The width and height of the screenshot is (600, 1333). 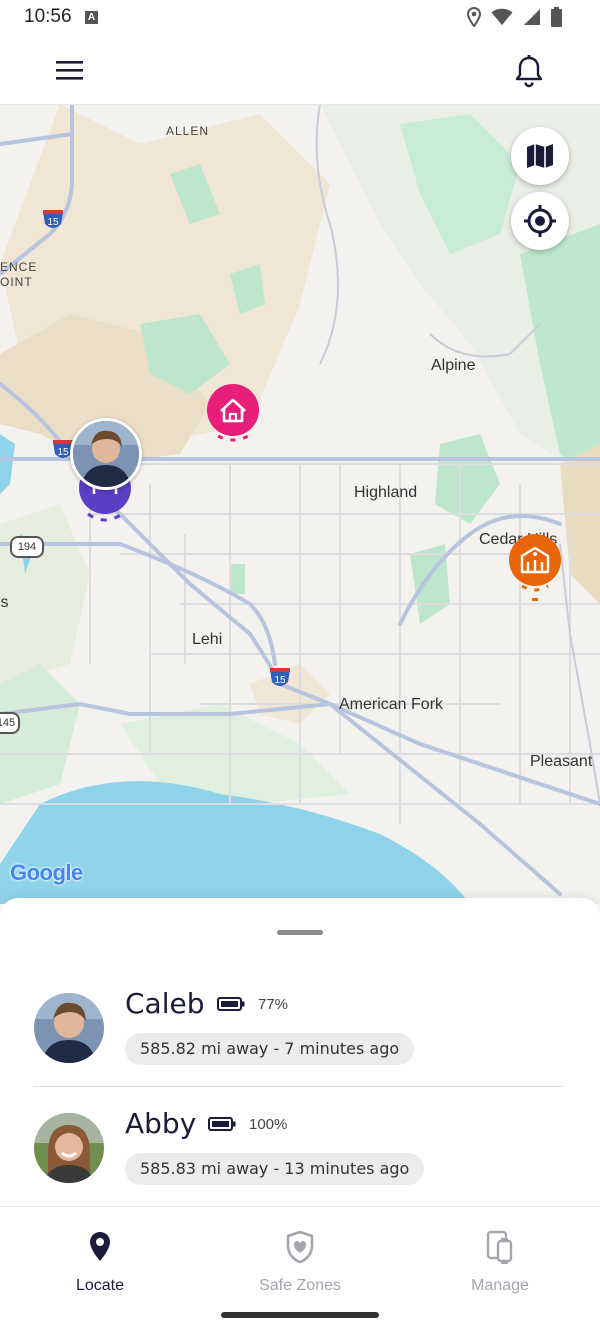 What do you see at coordinates (207, 639) in the screenshot?
I see `map-label-lehi: Lehi` at bounding box center [207, 639].